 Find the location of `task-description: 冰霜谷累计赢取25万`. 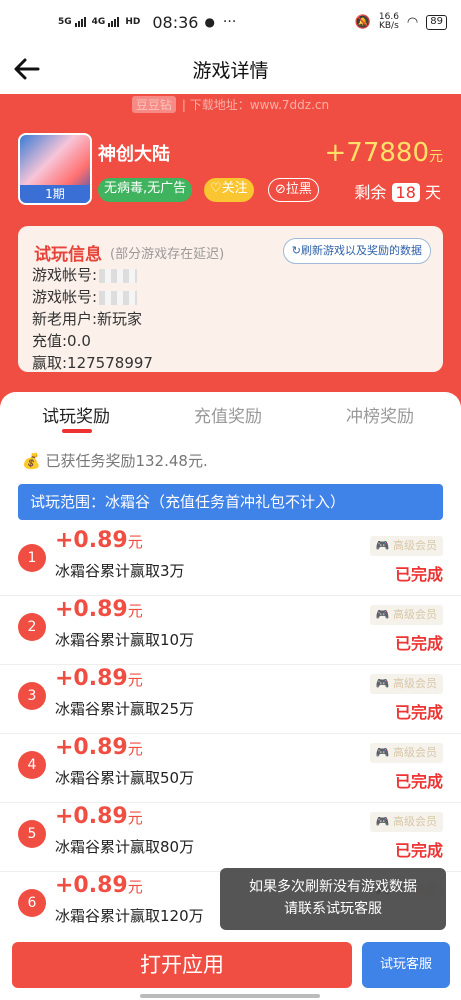

task-description: 冰霜谷累计赢取25万 is located at coordinates (125, 709).